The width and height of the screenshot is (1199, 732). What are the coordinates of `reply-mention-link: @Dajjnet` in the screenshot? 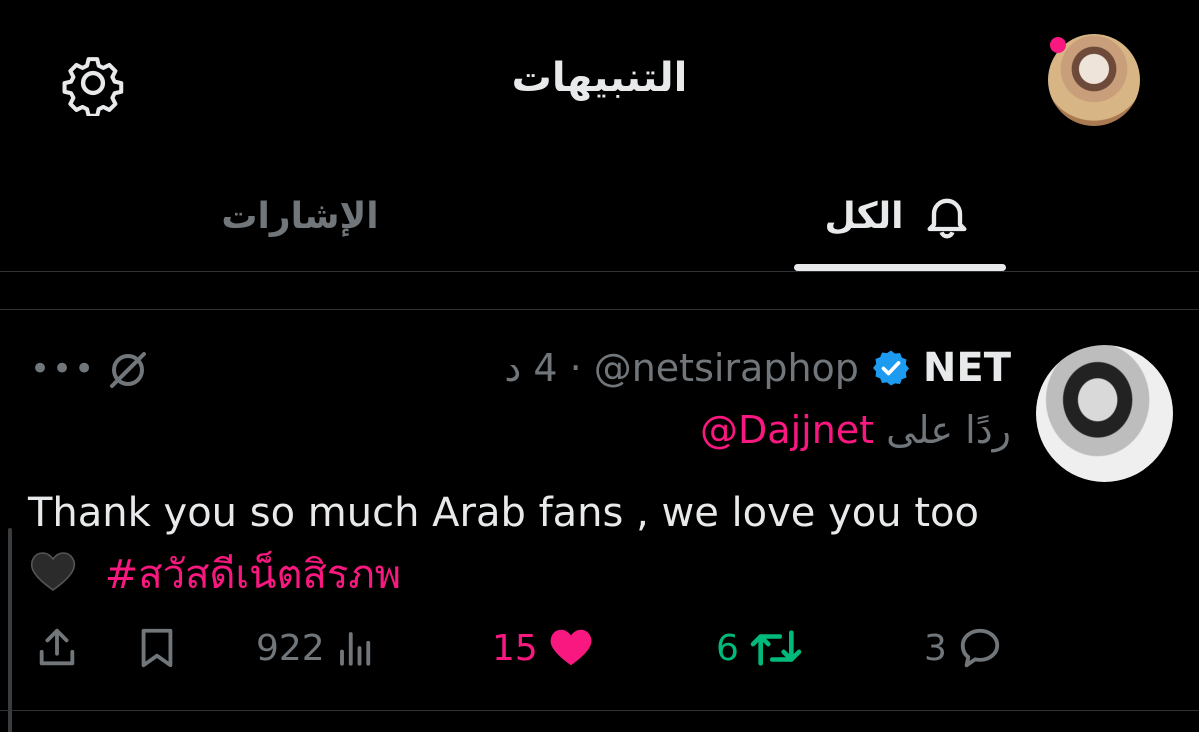 It's located at (787, 430).